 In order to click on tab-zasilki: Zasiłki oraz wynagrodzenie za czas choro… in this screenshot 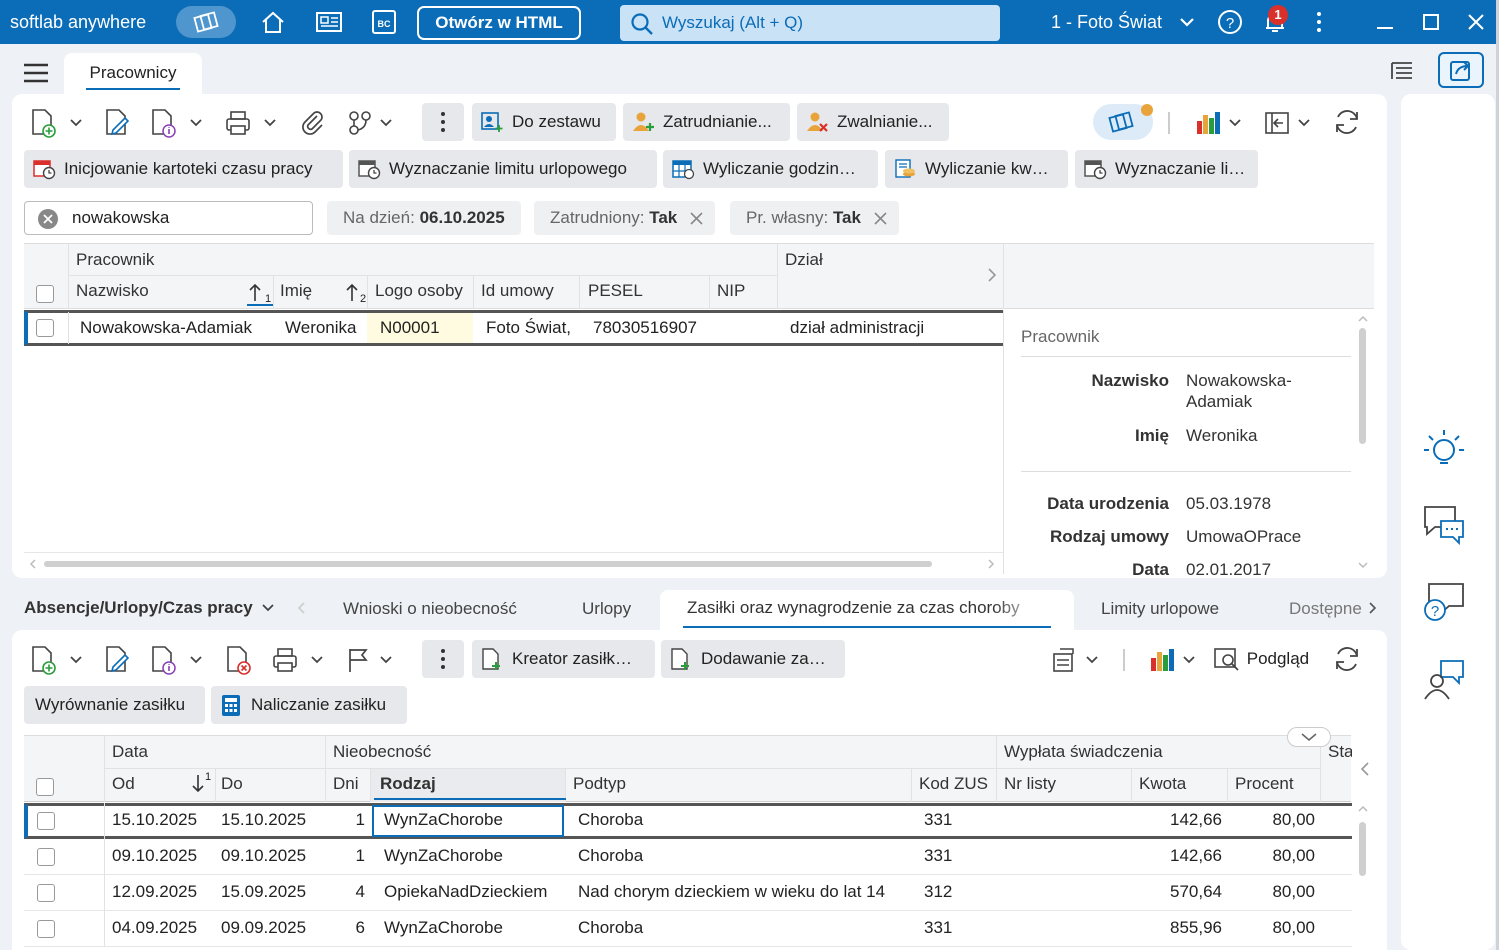, I will do `click(867, 611)`.